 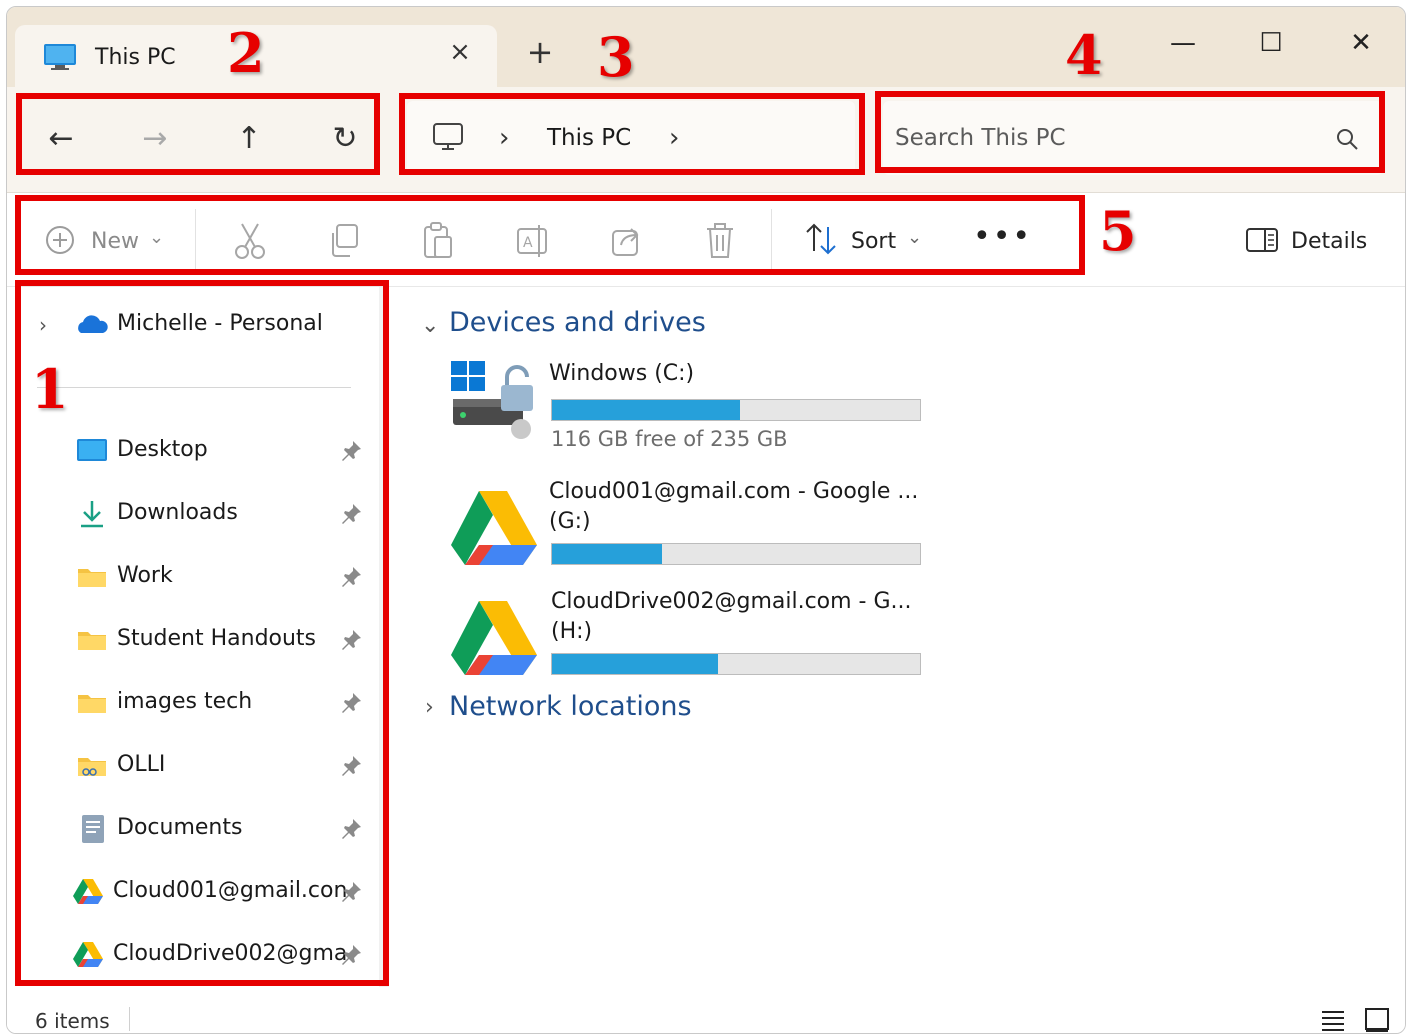 What do you see at coordinates (430, 325) in the screenshot?
I see `collapse-chevron-icon: ⌄` at bounding box center [430, 325].